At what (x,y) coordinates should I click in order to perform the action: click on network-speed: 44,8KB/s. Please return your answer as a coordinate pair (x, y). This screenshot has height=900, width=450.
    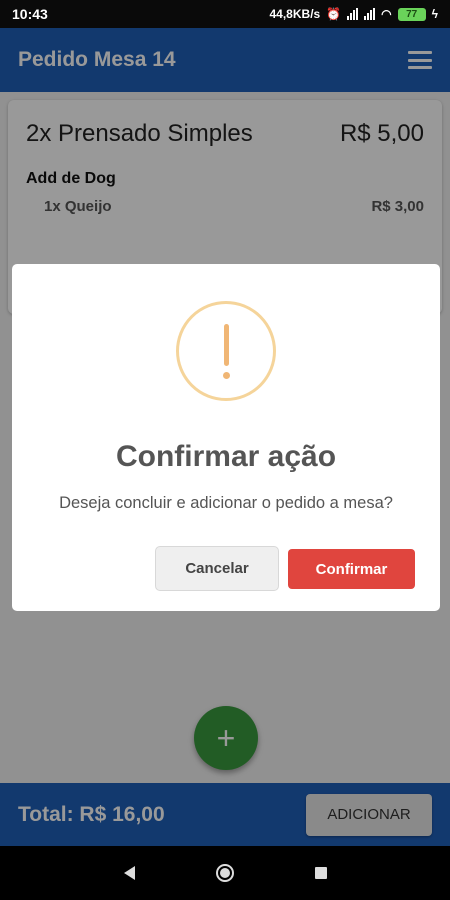
    Looking at the image, I should click on (295, 14).